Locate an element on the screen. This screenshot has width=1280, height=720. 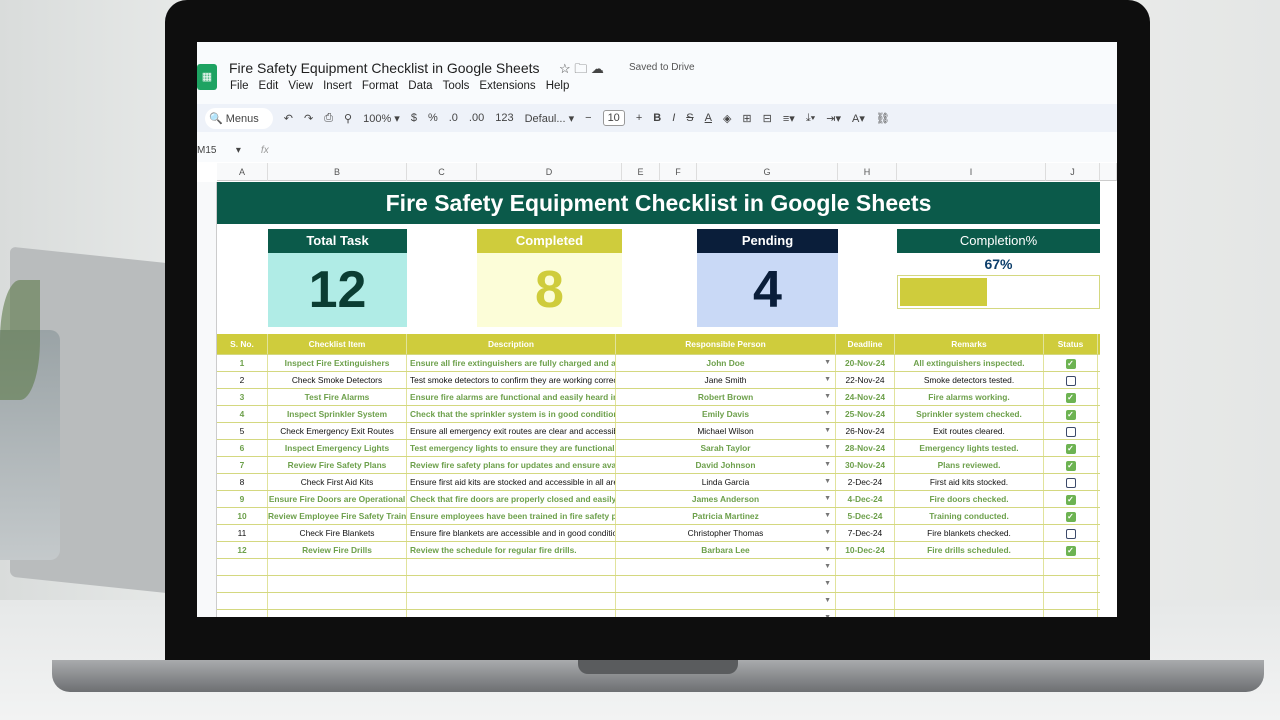
column-header: E is located at coordinates (641, 172).